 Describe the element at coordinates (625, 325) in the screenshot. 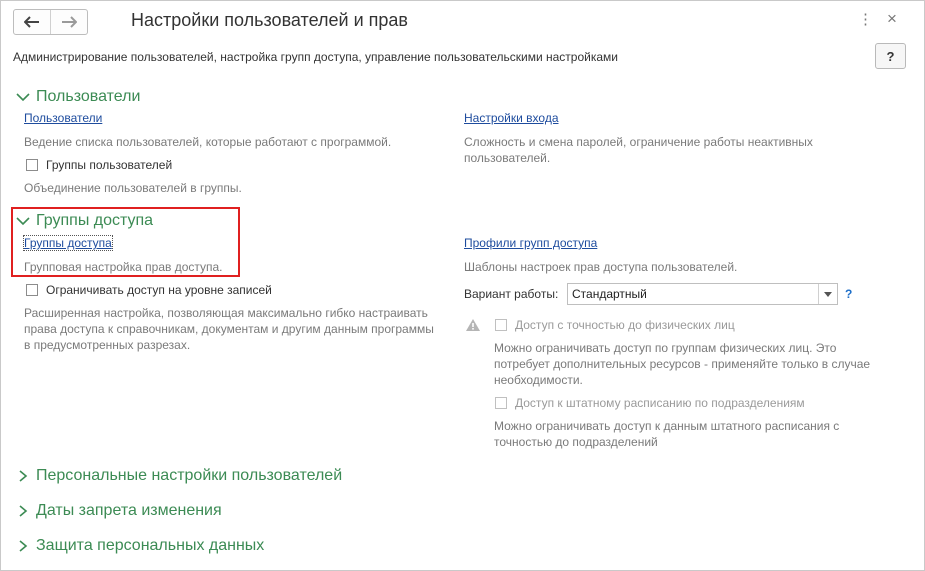

I see `checkbox-label: Доступ с точностью до физических лиц` at that location.